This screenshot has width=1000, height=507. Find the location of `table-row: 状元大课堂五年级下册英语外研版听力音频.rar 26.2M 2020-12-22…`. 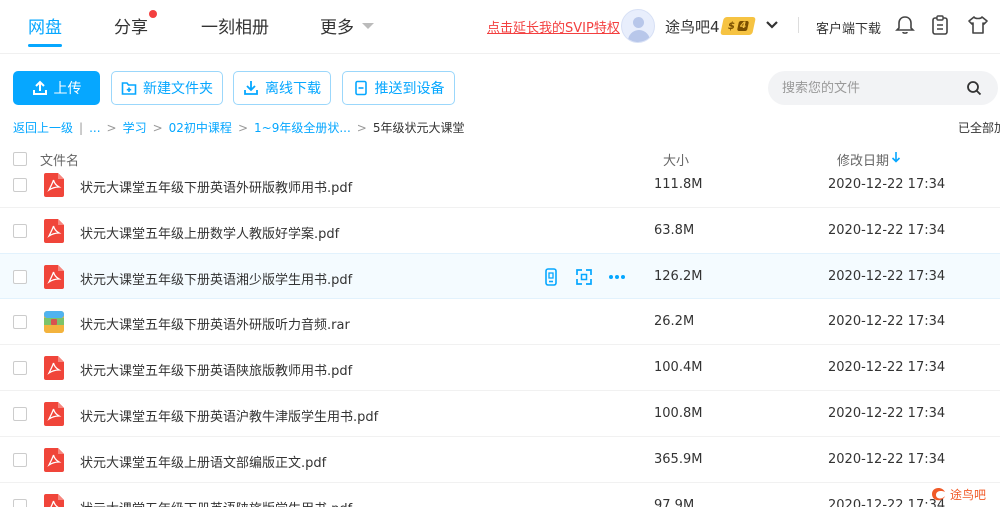

table-row: 状元大课堂五年级下册英语外研版听力音频.rar 26.2M 2020-12-22… is located at coordinates (500, 322).